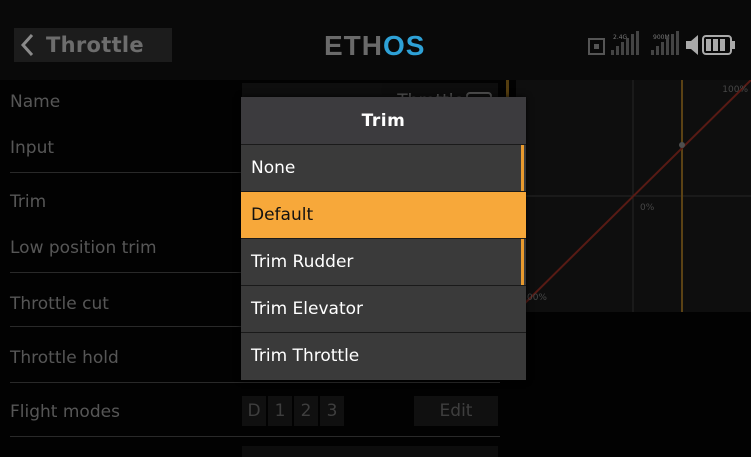  I want to click on row-label-name: Name, so click(35, 102).